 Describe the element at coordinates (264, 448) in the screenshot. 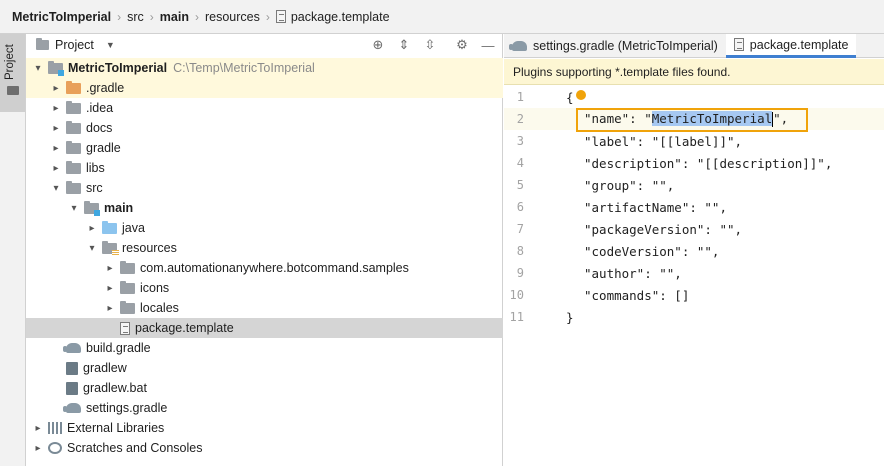

I see `tree-row: ▸ Scratches and Consoles` at that location.